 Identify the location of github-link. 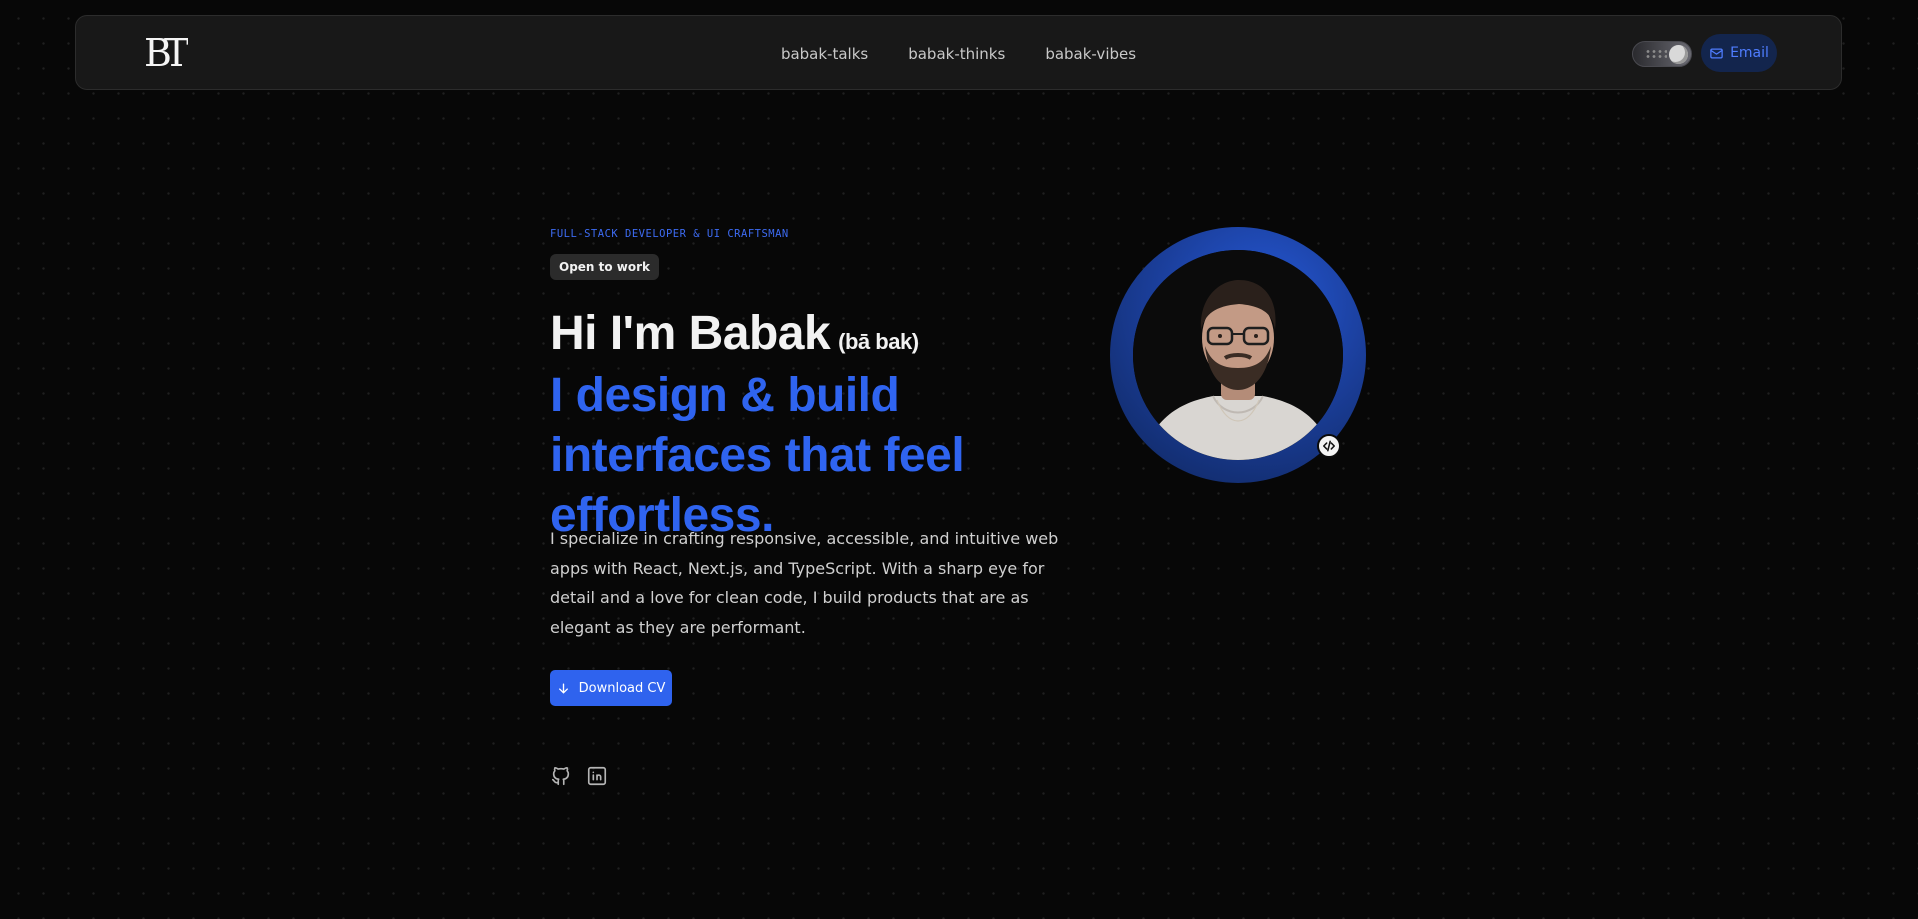
(561, 776).